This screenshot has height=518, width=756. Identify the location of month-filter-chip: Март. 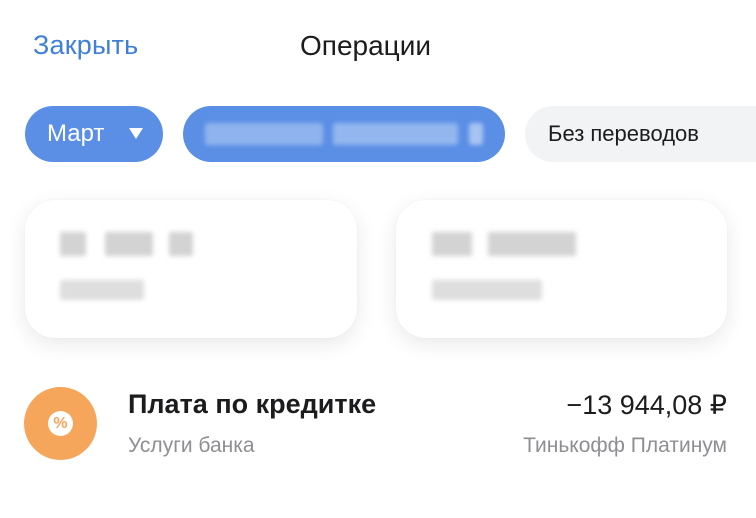
(94, 134).